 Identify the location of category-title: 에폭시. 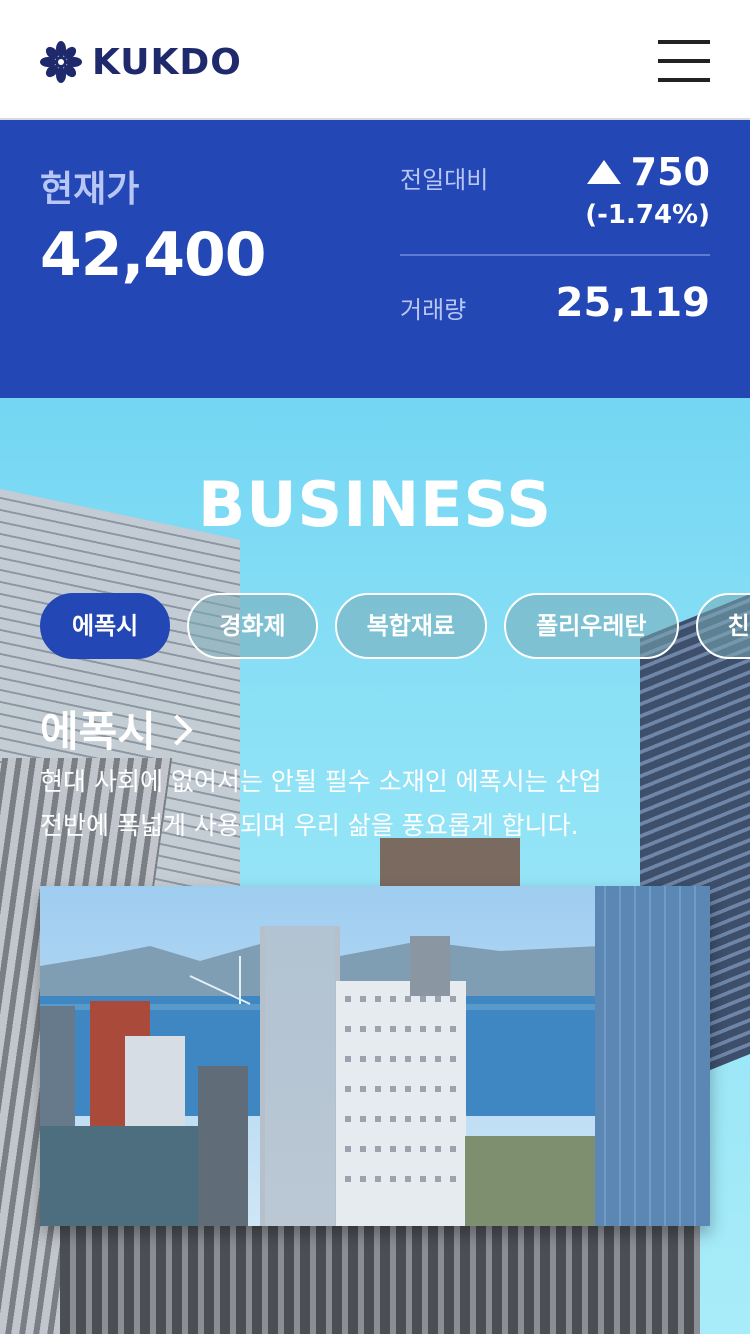
(98, 731).